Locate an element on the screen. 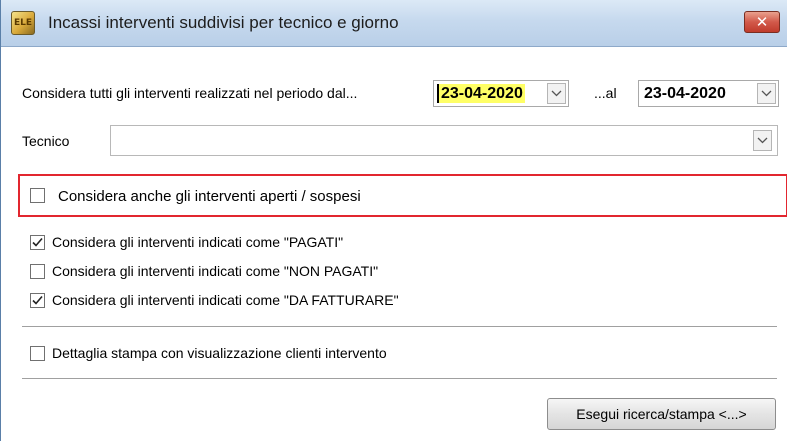 This screenshot has height=441, width=787. date-from-picker: 23-04-2020 is located at coordinates (501, 93).